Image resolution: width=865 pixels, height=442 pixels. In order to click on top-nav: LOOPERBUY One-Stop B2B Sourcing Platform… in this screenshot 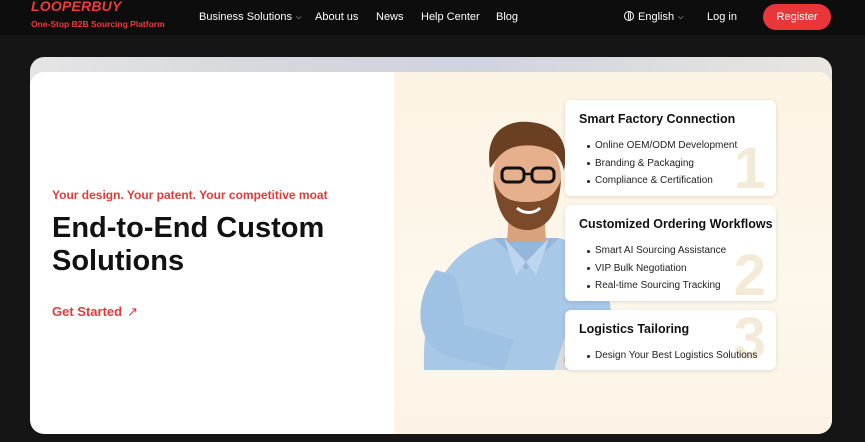, I will do `click(432, 17)`.